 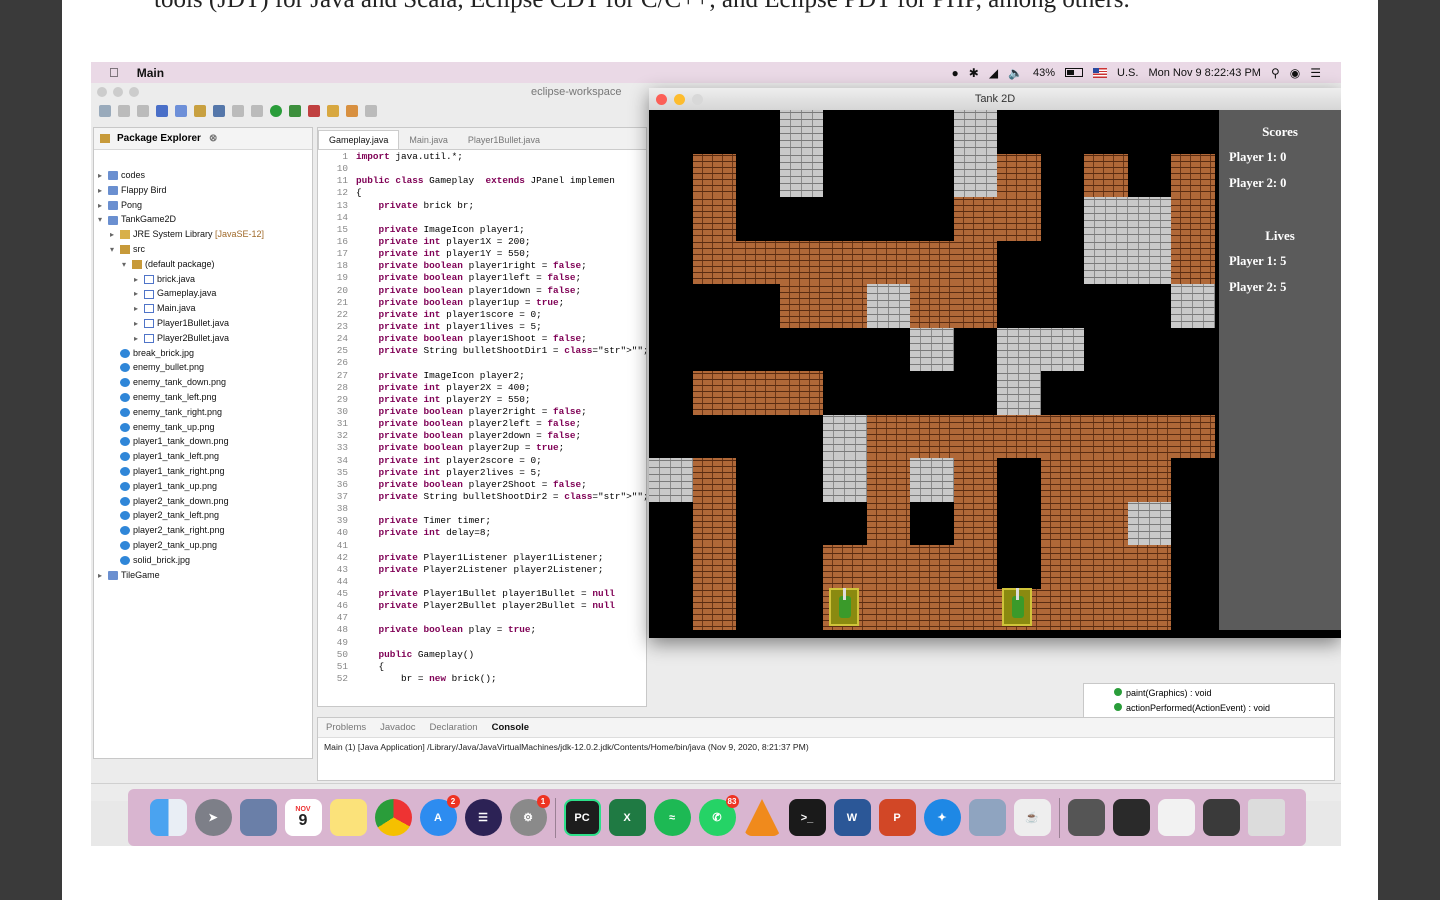 What do you see at coordinates (454, 727) in the screenshot?
I see `tab-declaration: Declaration` at bounding box center [454, 727].